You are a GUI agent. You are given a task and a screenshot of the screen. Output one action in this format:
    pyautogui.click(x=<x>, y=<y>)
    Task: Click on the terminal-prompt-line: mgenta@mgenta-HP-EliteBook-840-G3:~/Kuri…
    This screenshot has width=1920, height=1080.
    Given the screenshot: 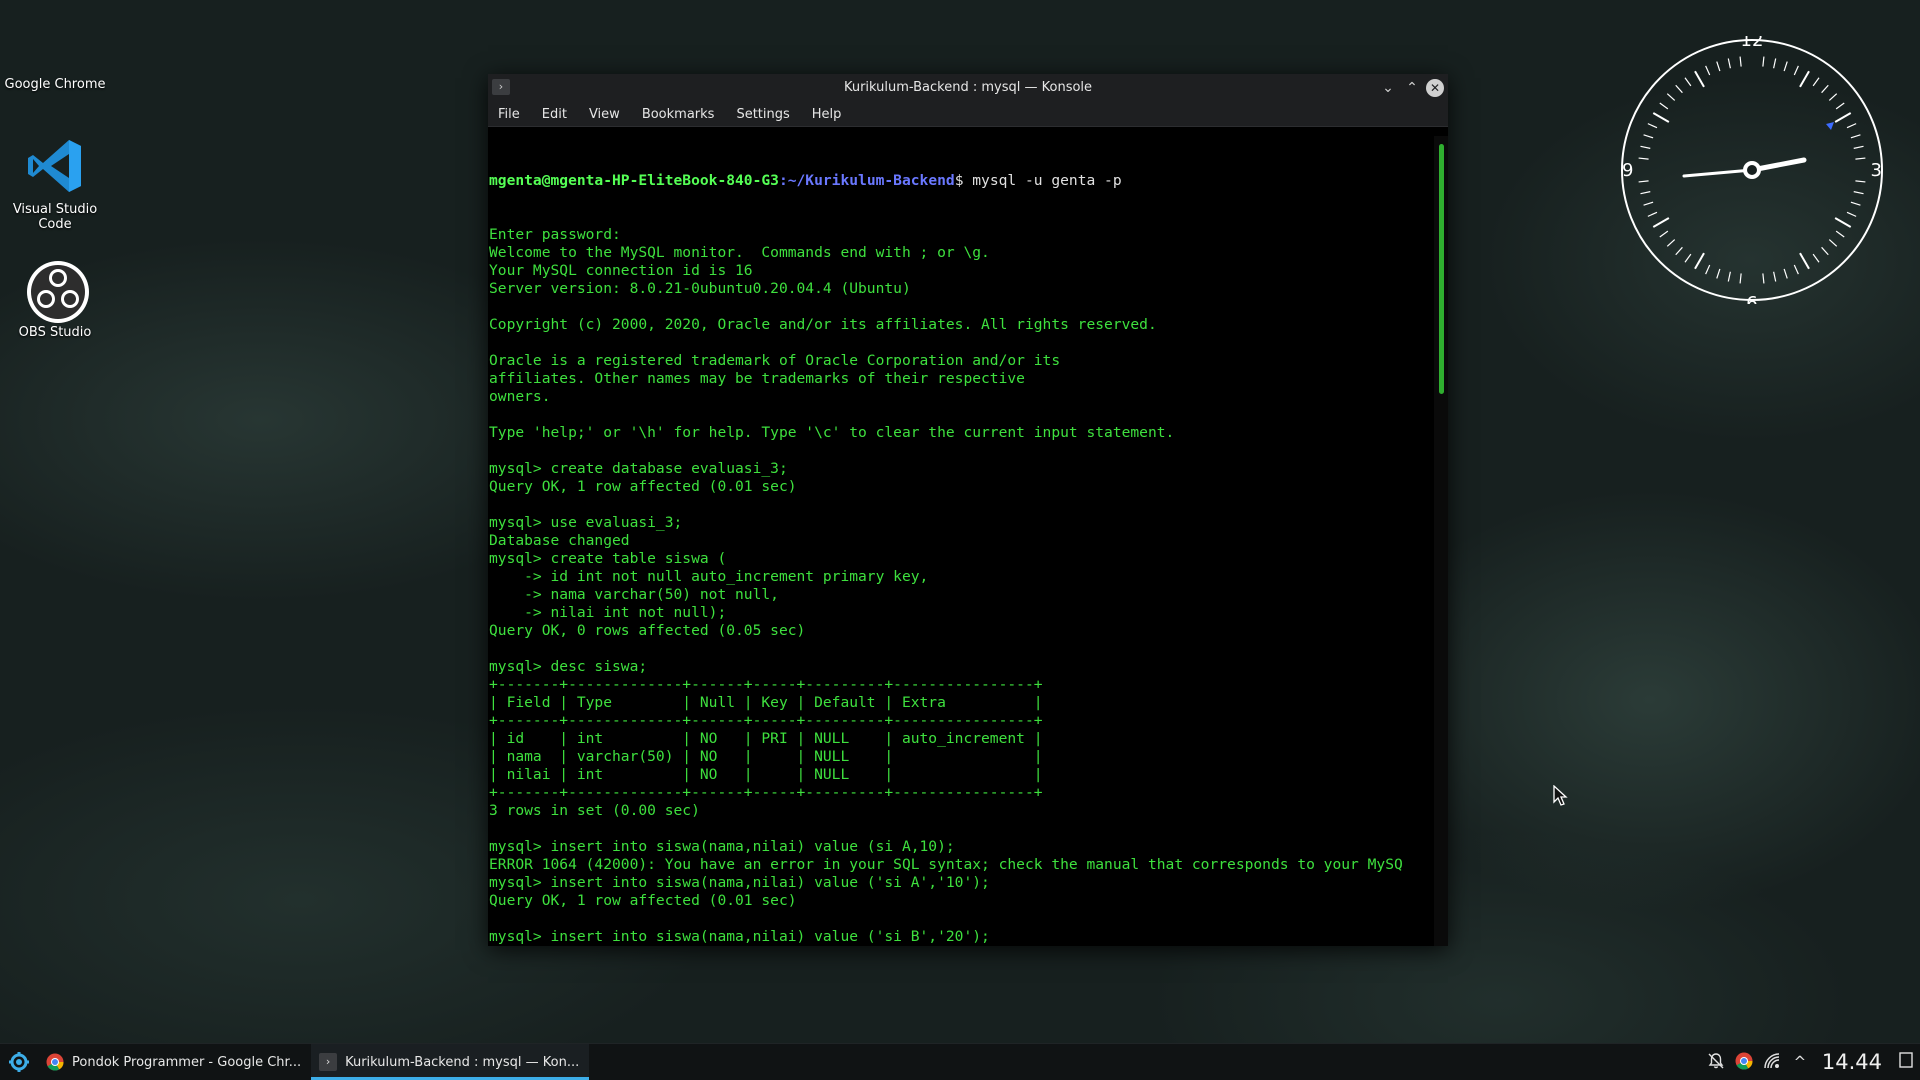 What is the action you would take?
    pyautogui.click(x=961, y=181)
    